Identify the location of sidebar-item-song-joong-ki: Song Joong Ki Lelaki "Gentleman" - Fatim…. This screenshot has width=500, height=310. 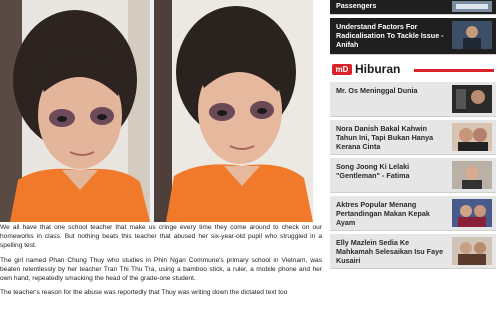
(413, 175).